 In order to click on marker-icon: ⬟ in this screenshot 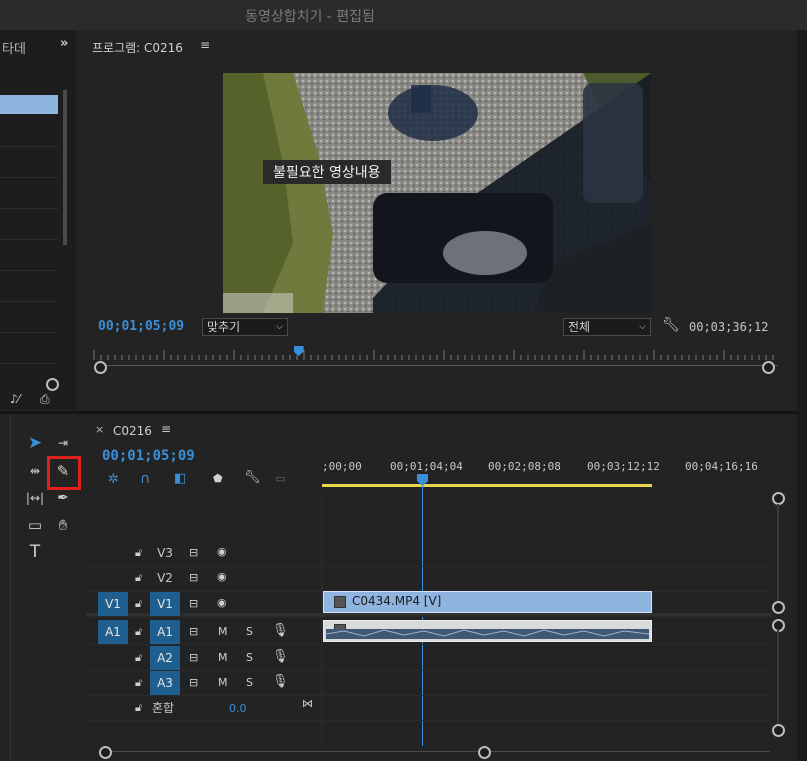, I will do `click(218, 478)`.